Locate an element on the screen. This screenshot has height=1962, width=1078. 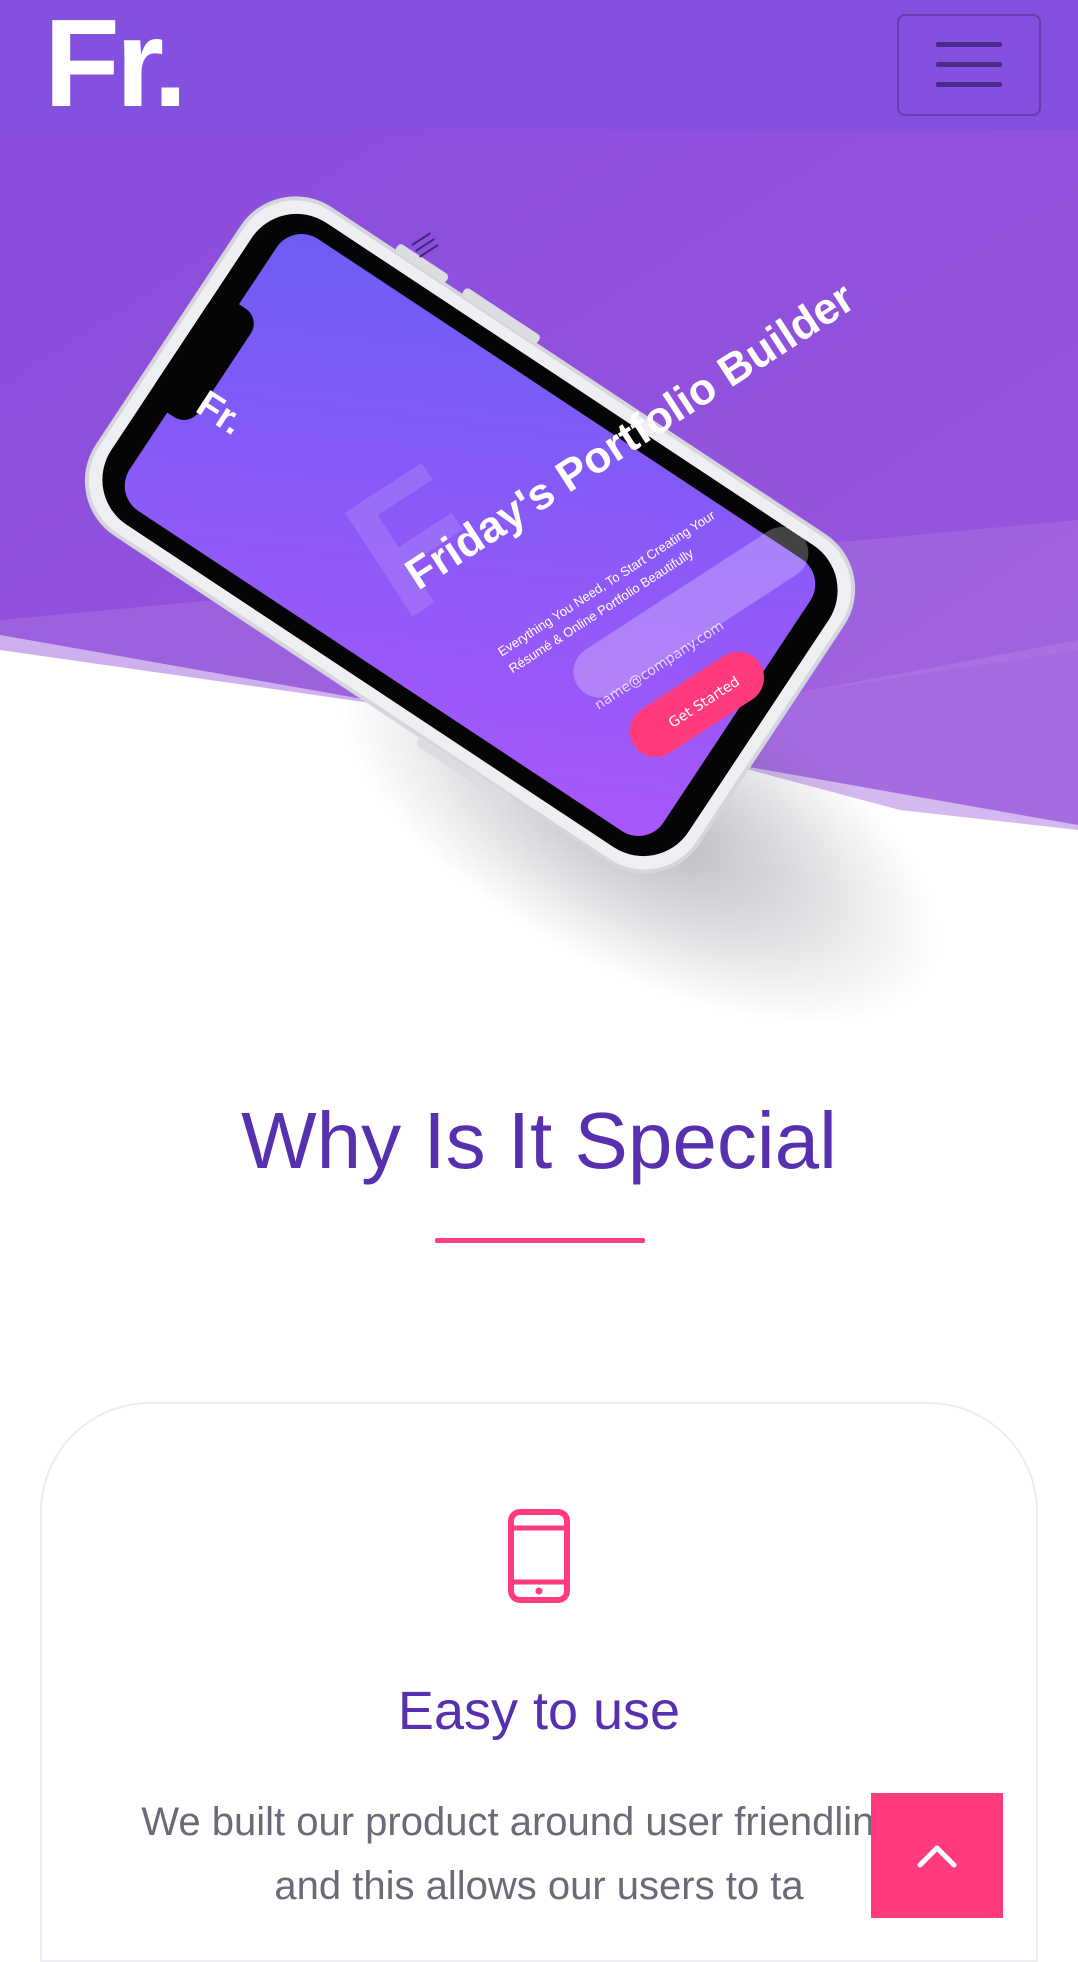
feature-title: Easy to use is located at coordinates (539, 1711).